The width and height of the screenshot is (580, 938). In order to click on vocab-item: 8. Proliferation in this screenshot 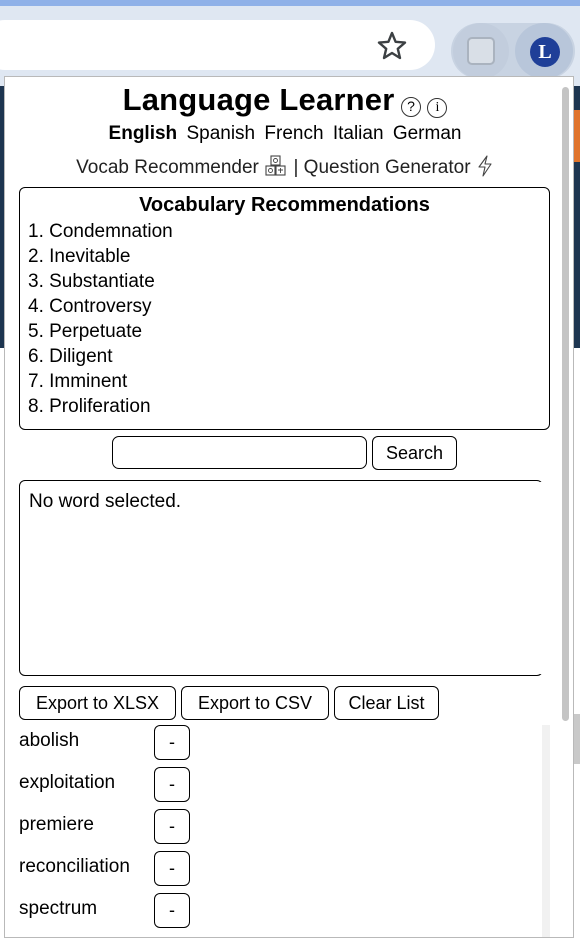, I will do `click(284, 406)`.